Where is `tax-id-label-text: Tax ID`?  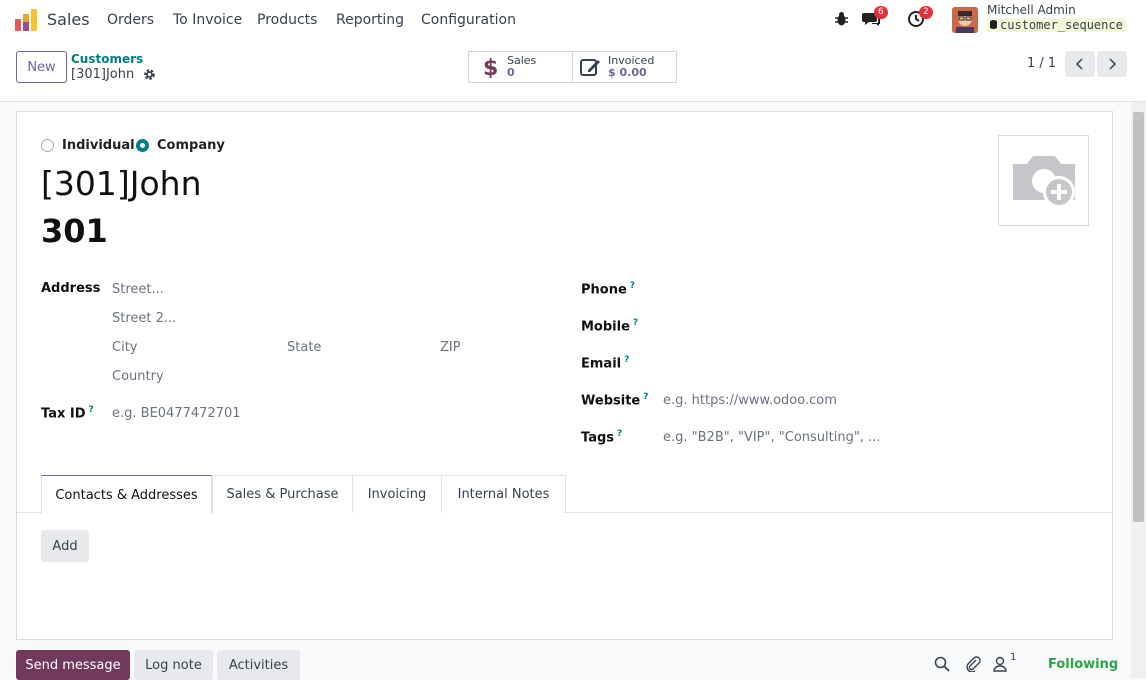
tax-id-label-text: Tax ID is located at coordinates (63, 414).